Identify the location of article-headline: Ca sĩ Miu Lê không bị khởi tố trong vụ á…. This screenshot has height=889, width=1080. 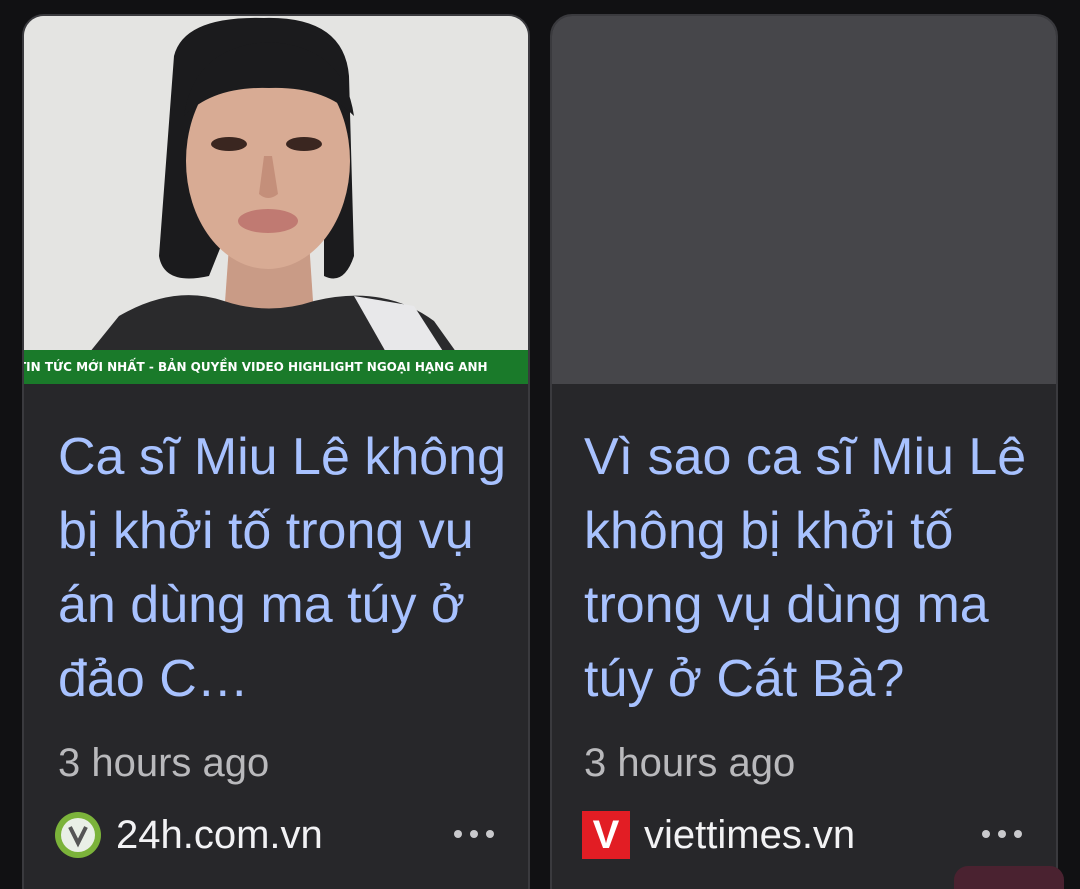
(283, 568).